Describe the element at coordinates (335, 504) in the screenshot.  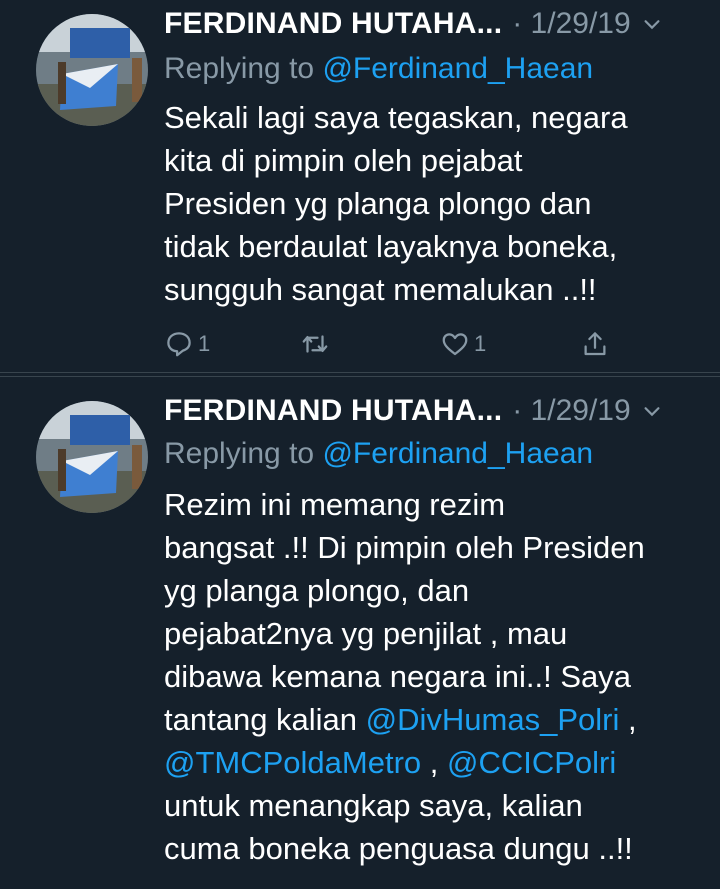
I see `tweet-text-line: Rezim ini memang rezim` at that location.